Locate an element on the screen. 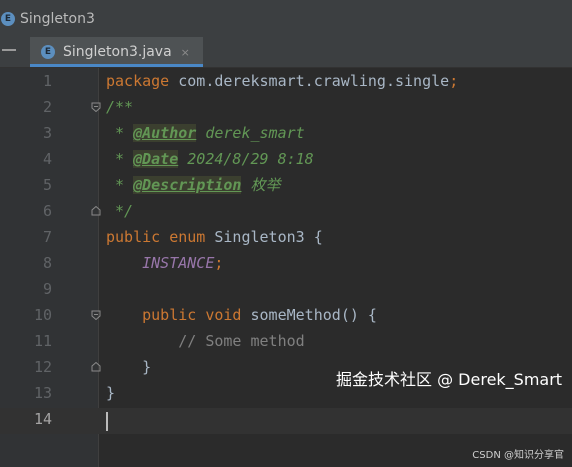 This screenshot has height=467, width=572. text-caret is located at coordinates (107, 421).